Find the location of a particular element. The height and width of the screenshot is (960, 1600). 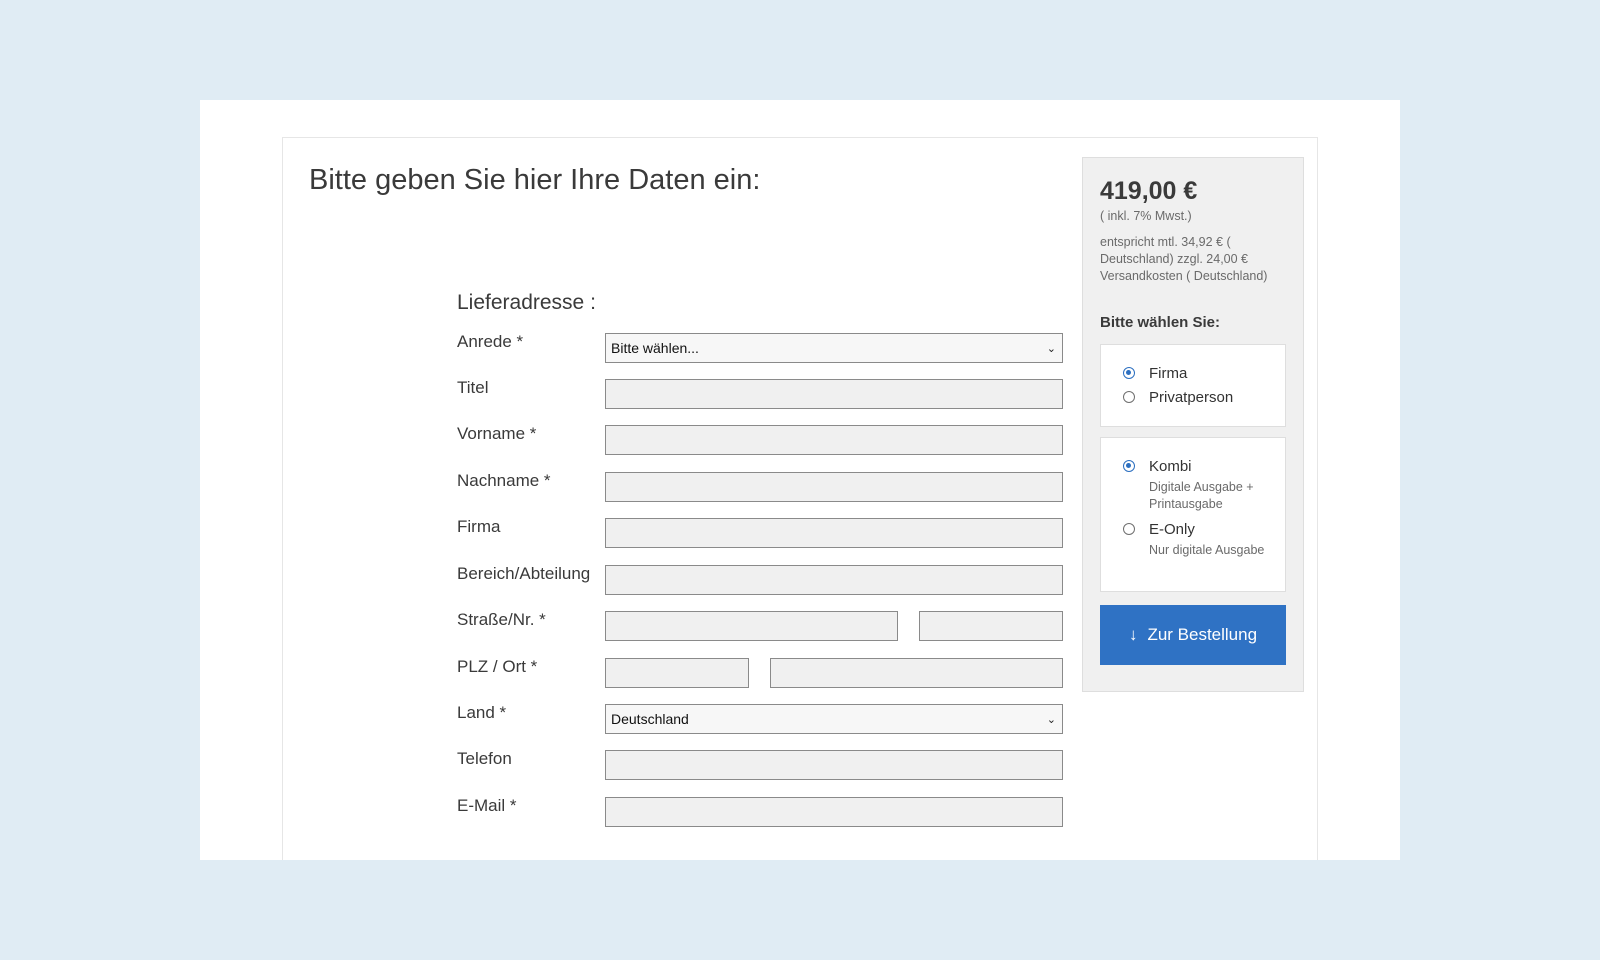

form-row-abteilung: Bereich/Abteilung is located at coordinates (760, 580).